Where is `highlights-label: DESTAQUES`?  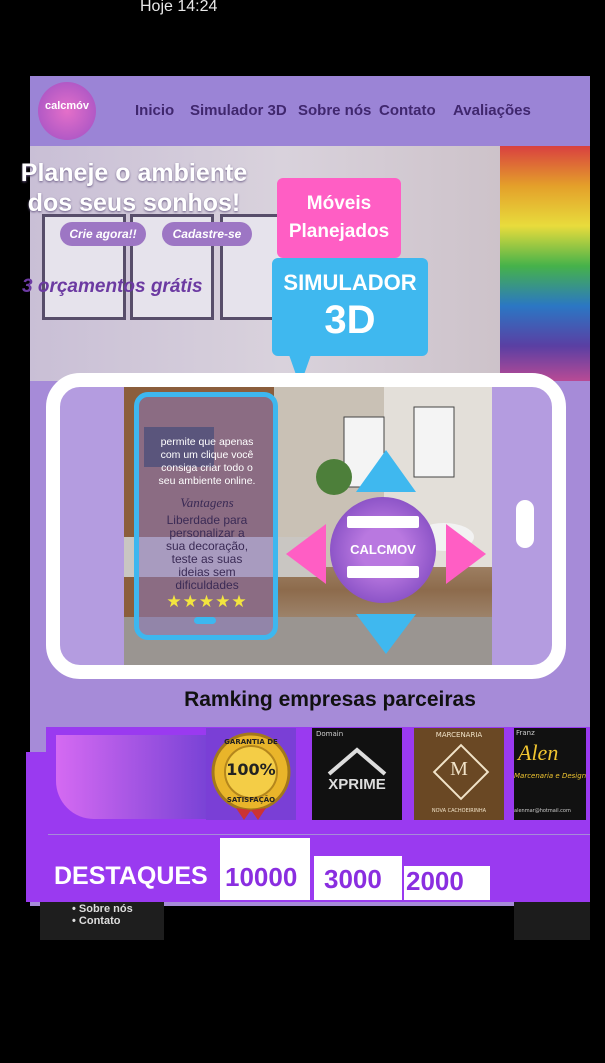 highlights-label: DESTAQUES is located at coordinates (131, 876).